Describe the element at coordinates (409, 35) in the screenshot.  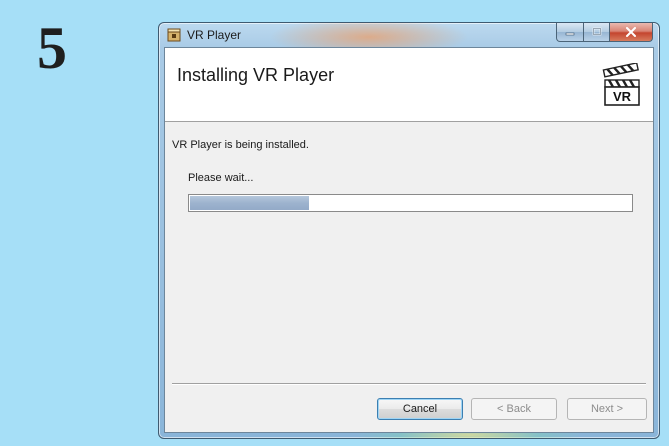
I see `title-bar: VR Player` at that location.